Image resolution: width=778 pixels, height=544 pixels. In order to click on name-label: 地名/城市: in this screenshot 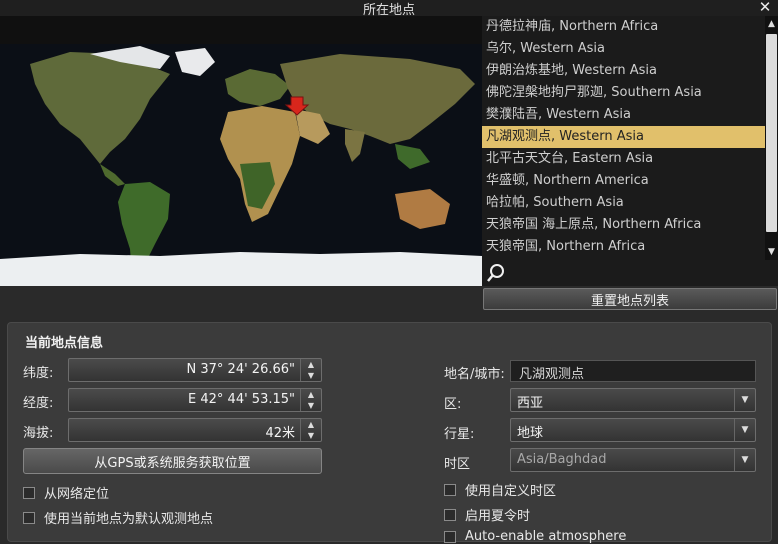, I will do `click(474, 374)`.